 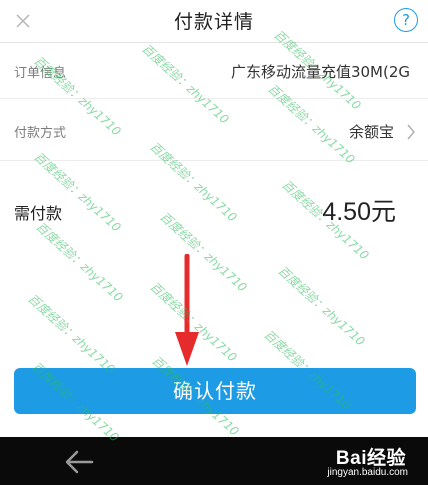 What do you see at coordinates (38, 213) in the screenshot?
I see `amount-label: 需付款` at bounding box center [38, 213].